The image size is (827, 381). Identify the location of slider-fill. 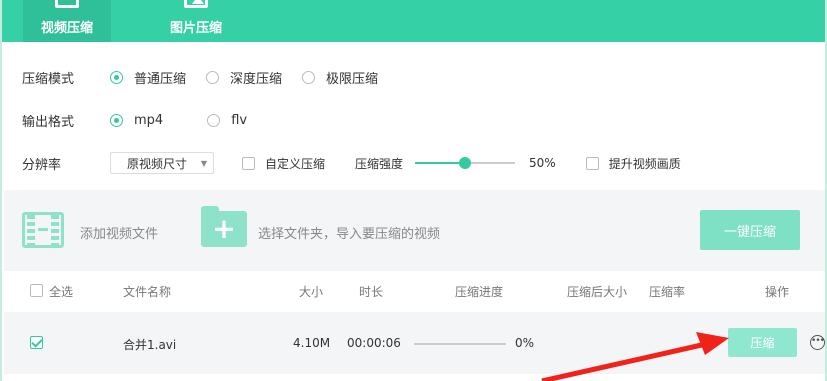
(440, 163).